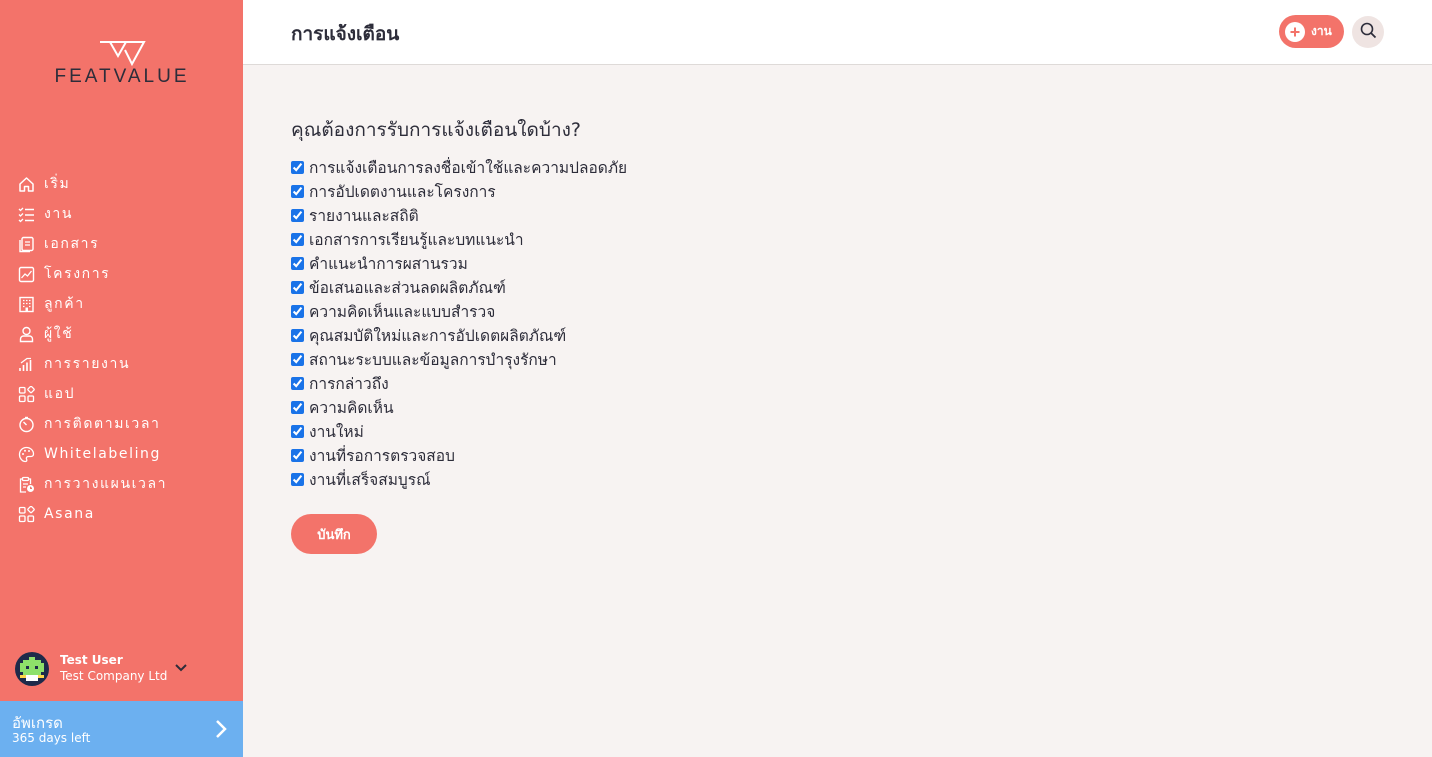 The width and height of the screenshot is (1432, 757). I want to click on plus-icon, so click(1295, 31).